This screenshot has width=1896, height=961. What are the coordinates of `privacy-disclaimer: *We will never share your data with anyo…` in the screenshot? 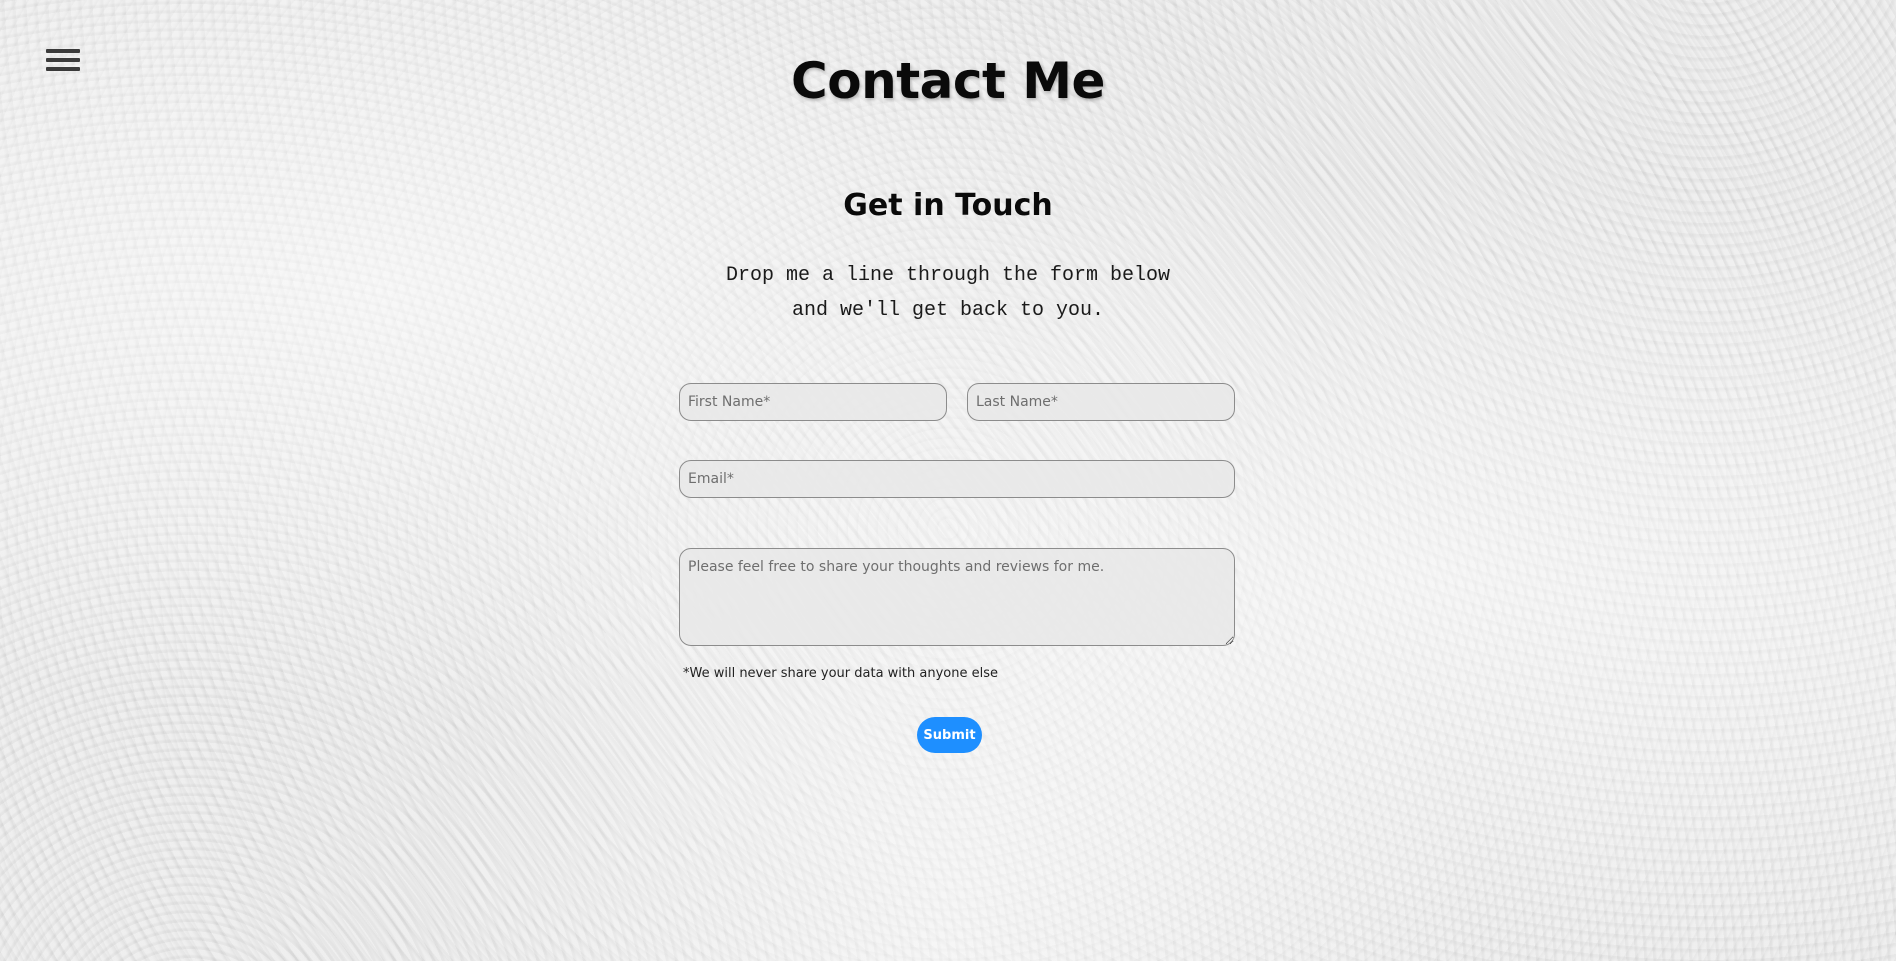 It's located at (840, 673).